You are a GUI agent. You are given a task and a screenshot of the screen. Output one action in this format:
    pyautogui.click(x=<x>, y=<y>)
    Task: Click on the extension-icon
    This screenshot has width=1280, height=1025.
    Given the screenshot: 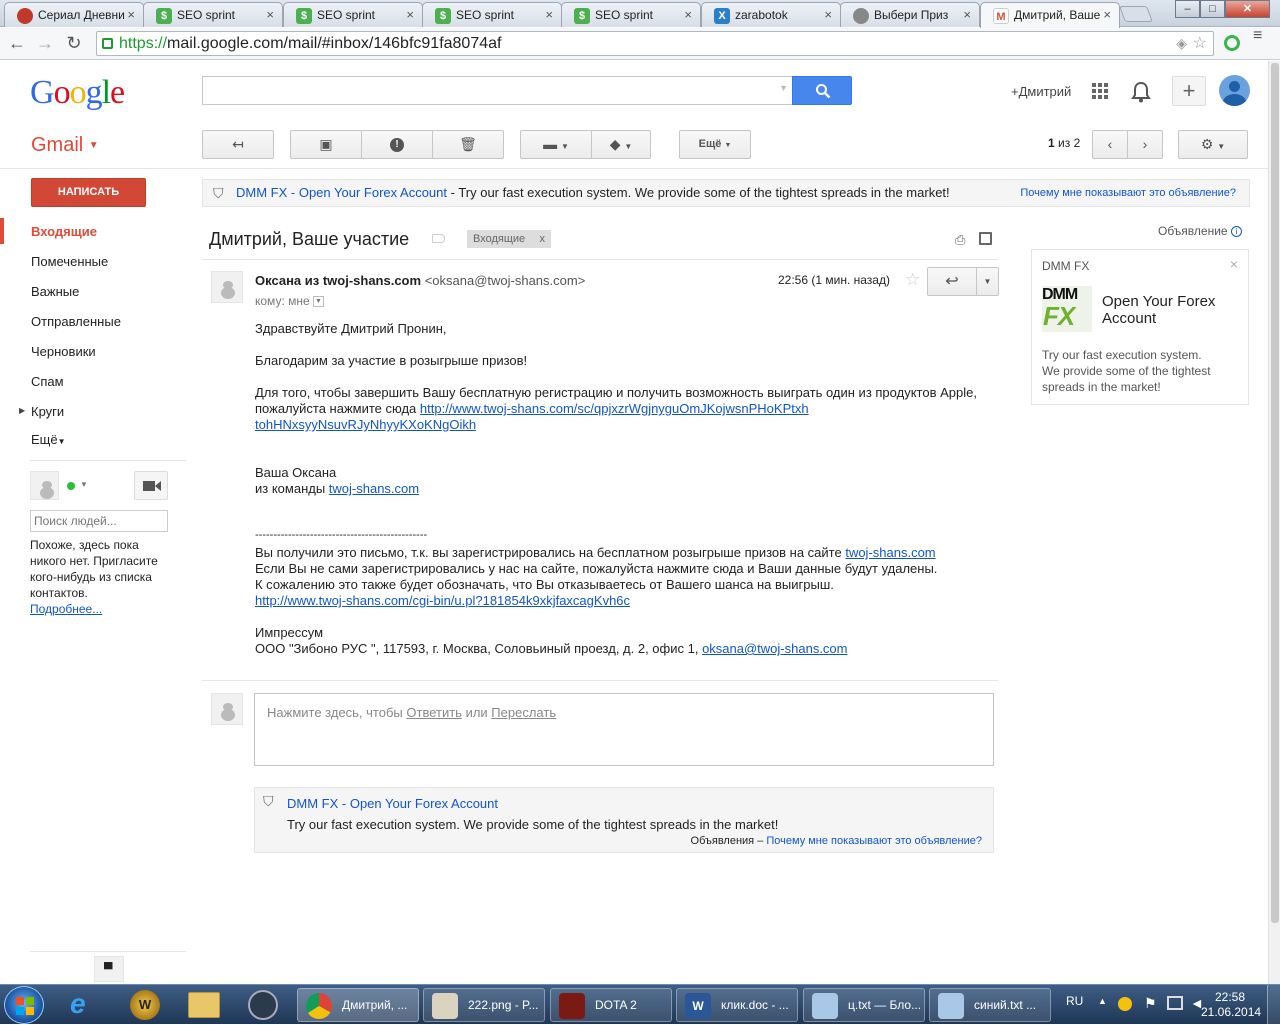 What is the action you would take?
    pyautogui.click(x=1232, y=43)
    